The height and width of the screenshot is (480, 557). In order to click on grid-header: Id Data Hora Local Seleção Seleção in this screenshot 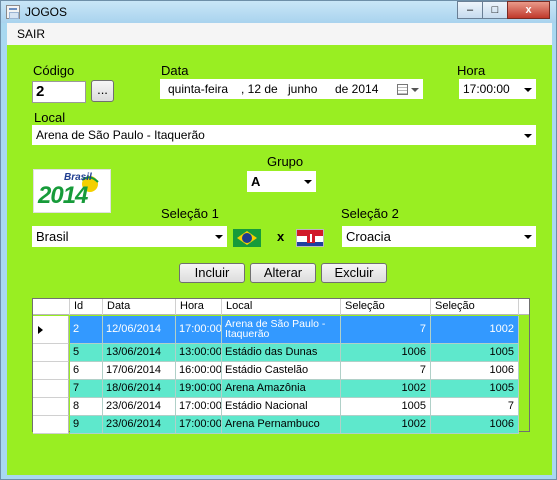, I will do `click(281, 307)`.